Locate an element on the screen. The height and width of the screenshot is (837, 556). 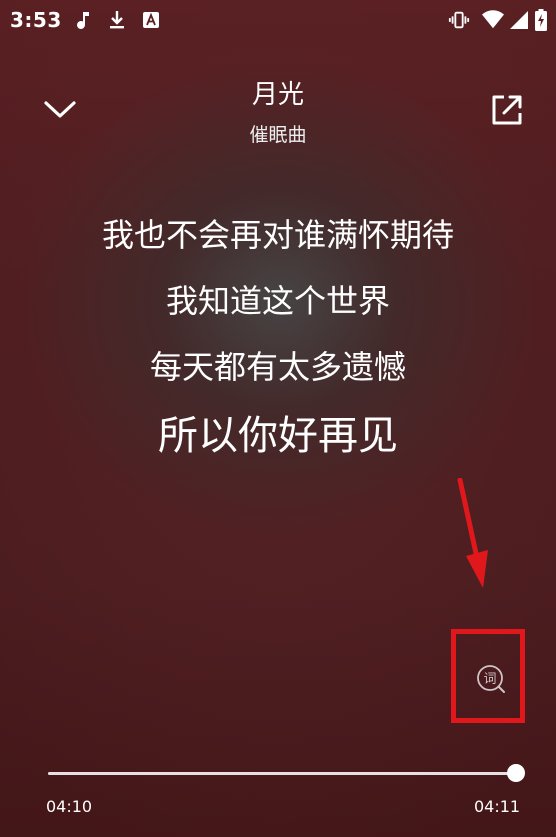
total-time: 04:11 is located at coordinates (497, 806).